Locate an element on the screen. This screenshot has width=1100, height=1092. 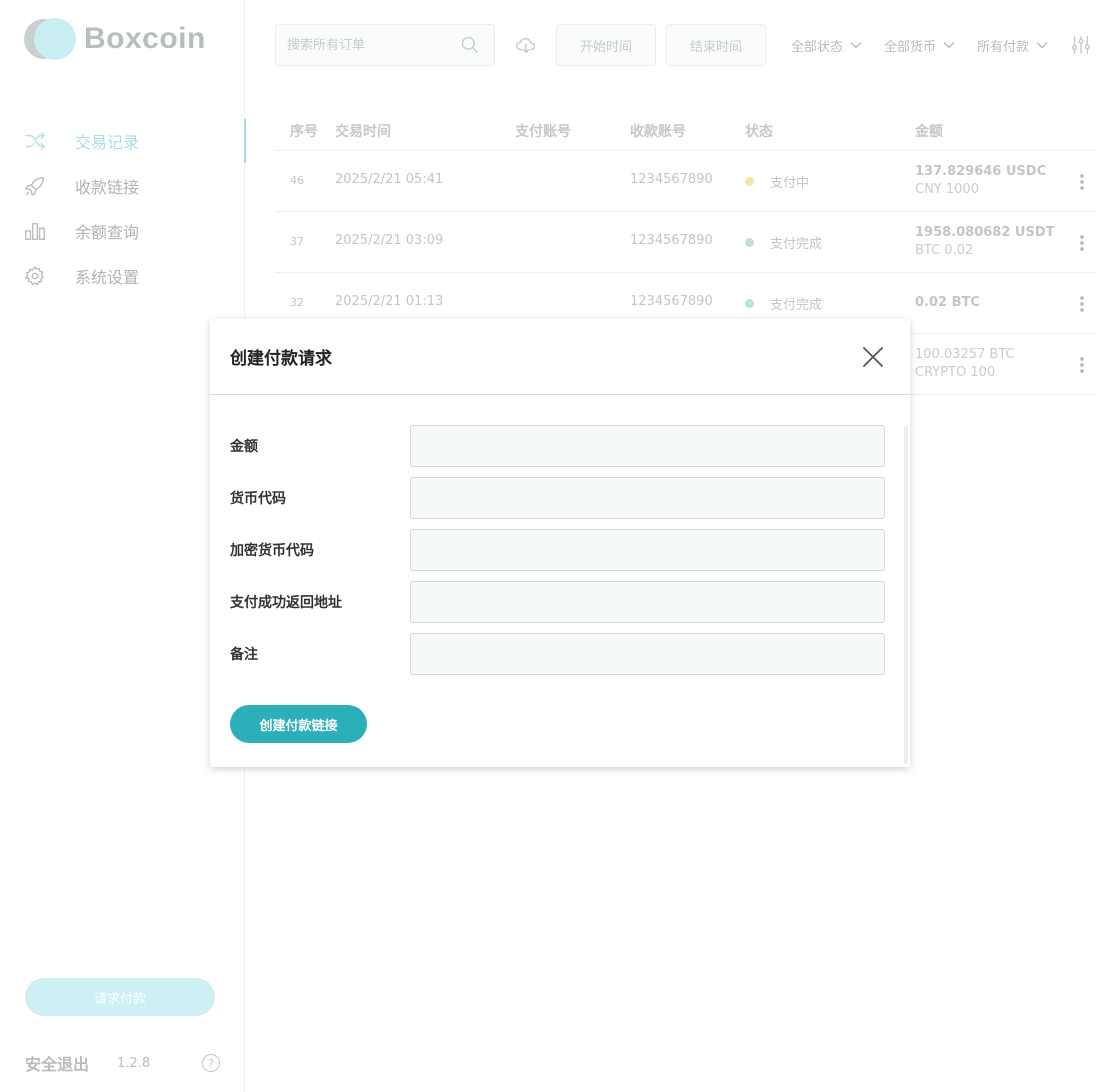
sidebar-item-label: 余额查询 is located at coordinates (107, 232).